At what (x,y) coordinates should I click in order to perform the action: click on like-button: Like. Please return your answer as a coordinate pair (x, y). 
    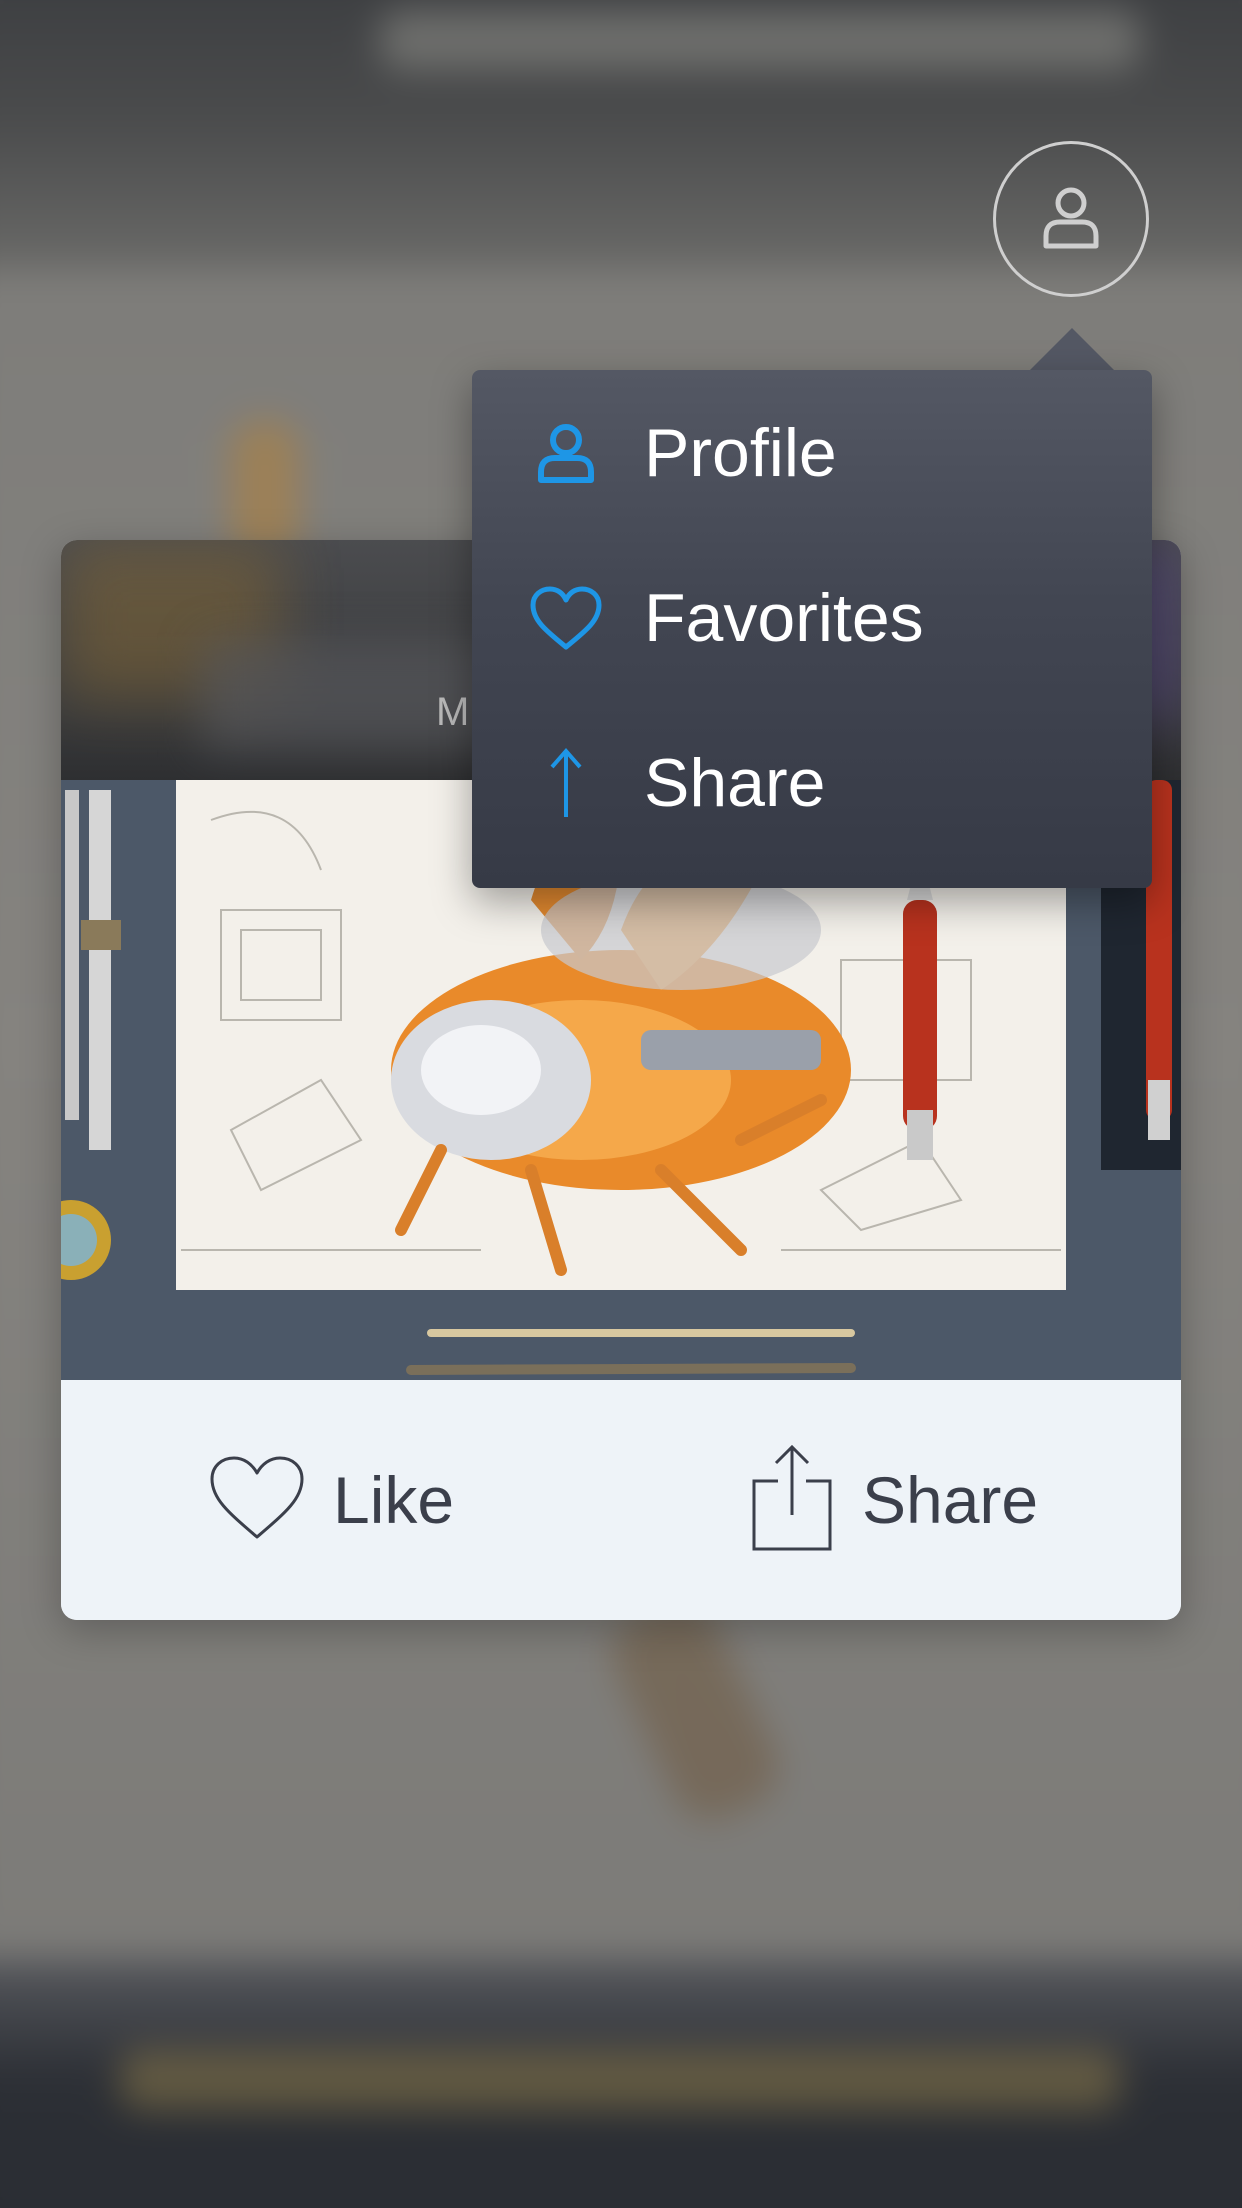
    Looking at the image, I should click on (331, 1500).